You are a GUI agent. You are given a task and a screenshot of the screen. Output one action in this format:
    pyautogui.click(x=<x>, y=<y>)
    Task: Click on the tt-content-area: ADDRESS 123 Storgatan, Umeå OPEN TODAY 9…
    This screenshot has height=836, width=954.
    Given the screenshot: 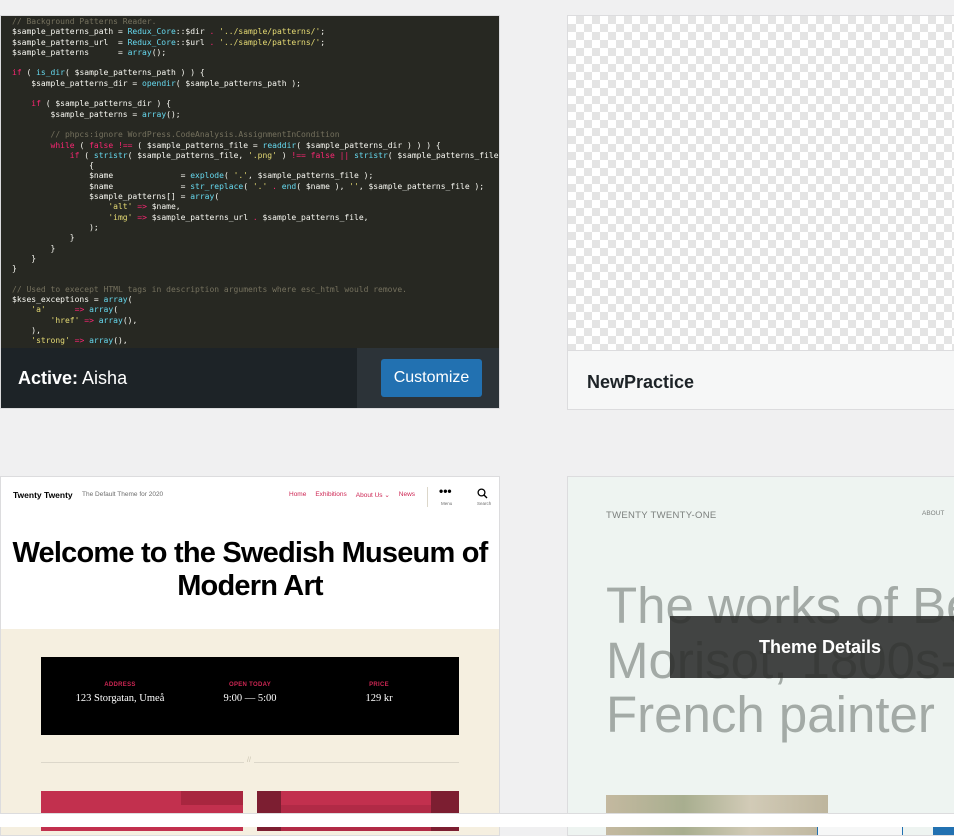 What is the action you would take?
    pyautogui.click(x=250, y=732)
    